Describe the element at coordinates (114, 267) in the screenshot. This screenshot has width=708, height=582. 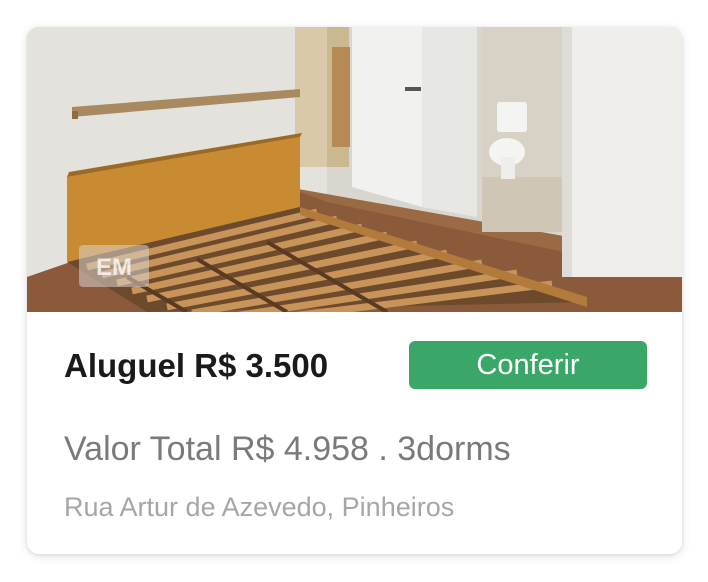
I see `watermark-logo: EM` at that location.